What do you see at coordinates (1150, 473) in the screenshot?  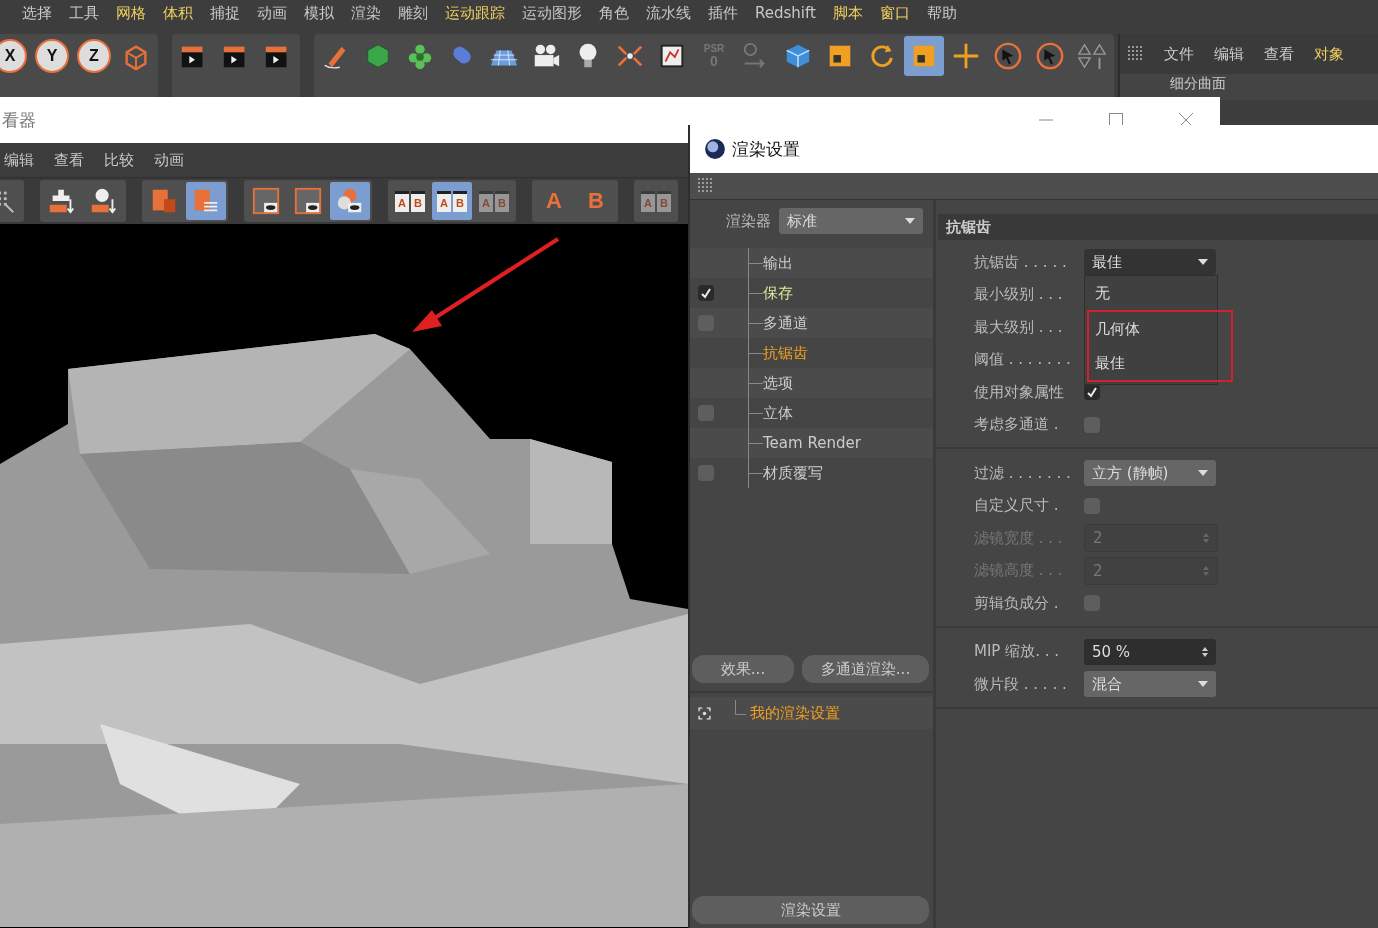 I see `dropdown: 立方 (静帧)` at bounding box center [1150, 473].